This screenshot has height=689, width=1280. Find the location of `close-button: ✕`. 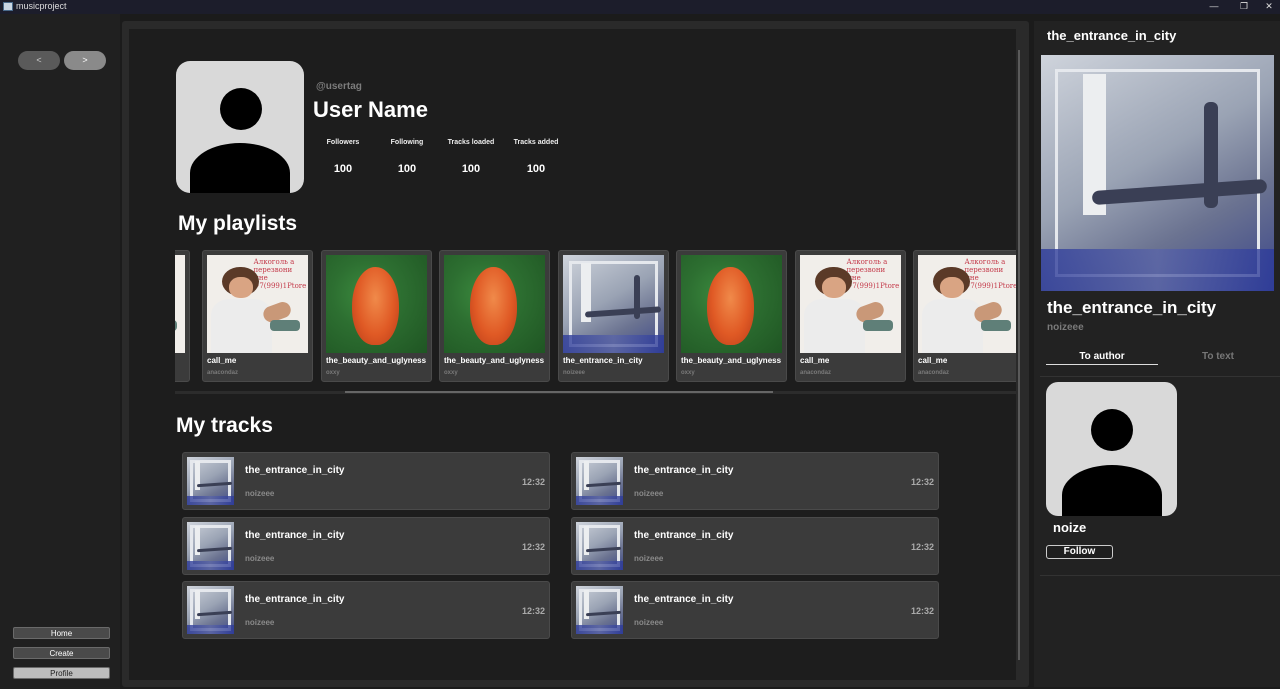

close-button: ✕ is located at coordinates (1266, 7).